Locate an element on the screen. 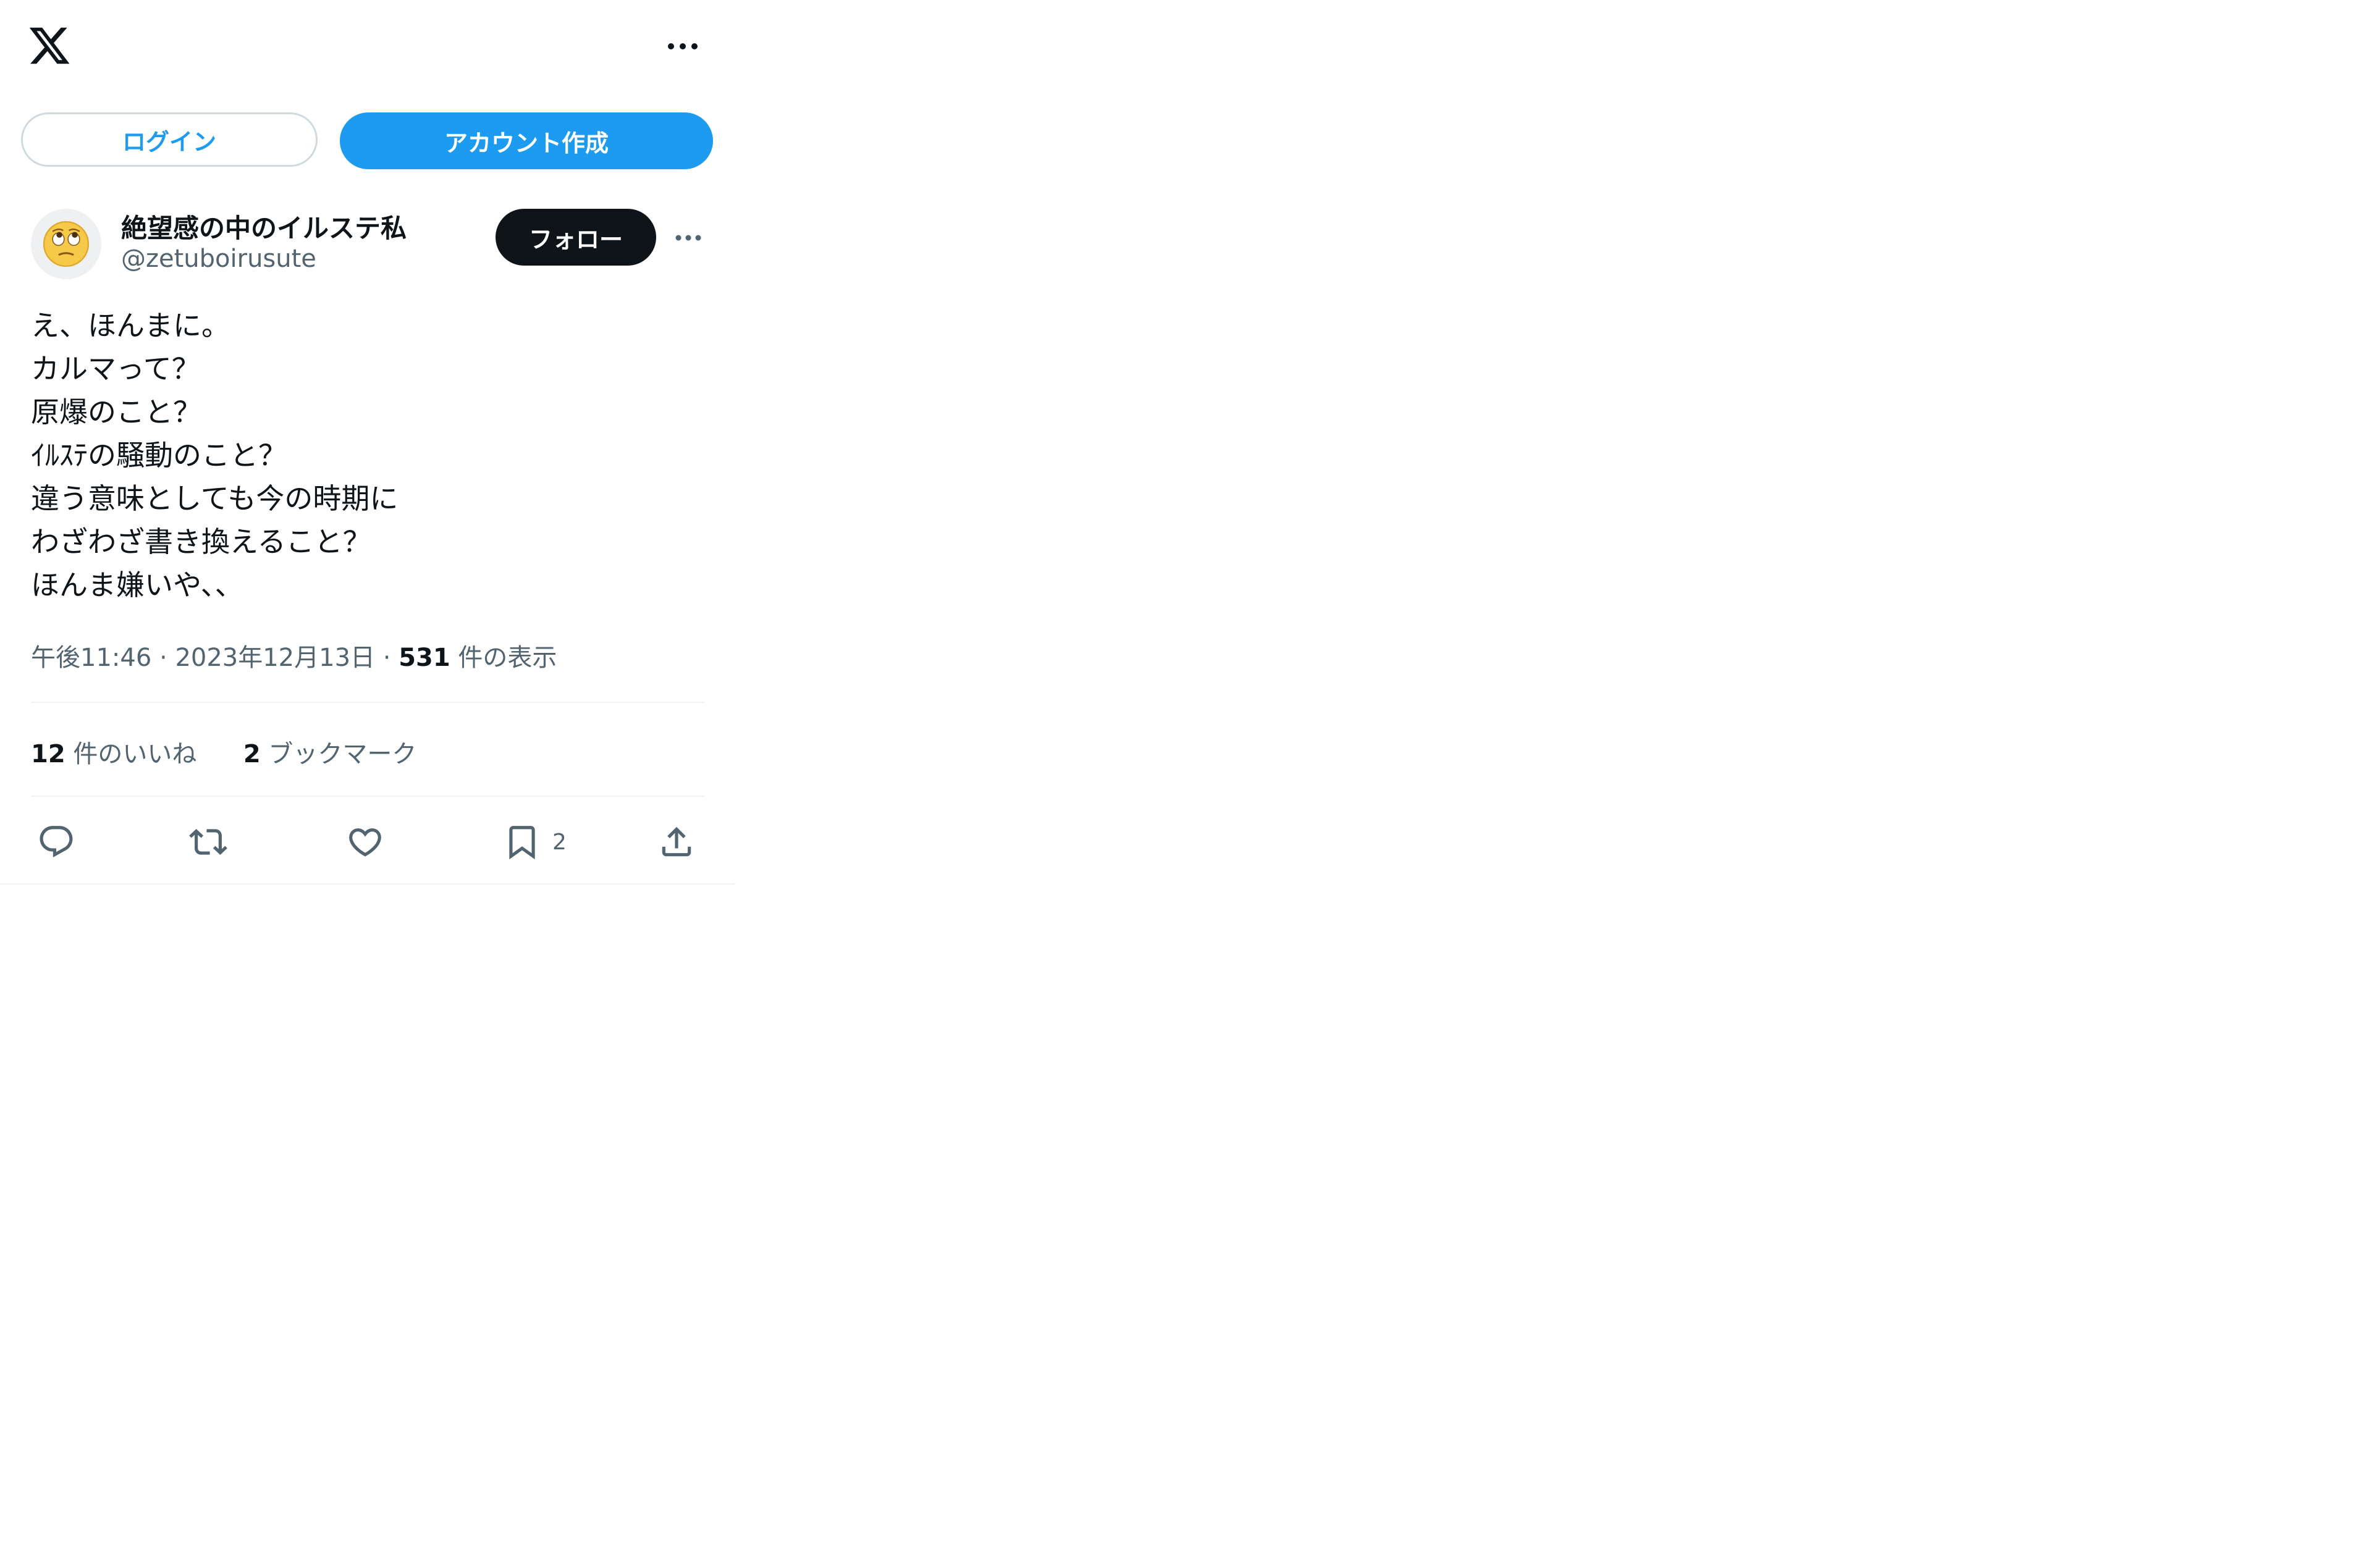  bookmarks-stat: 2 ブックマーク is located at coordinates (330, 754).